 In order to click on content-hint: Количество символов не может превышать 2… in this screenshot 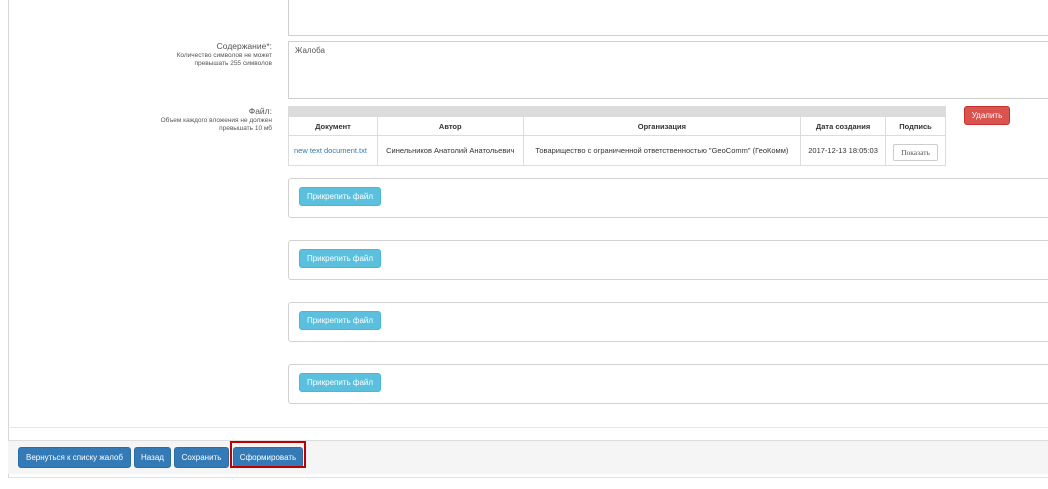, I will do `click(224, 59)`.